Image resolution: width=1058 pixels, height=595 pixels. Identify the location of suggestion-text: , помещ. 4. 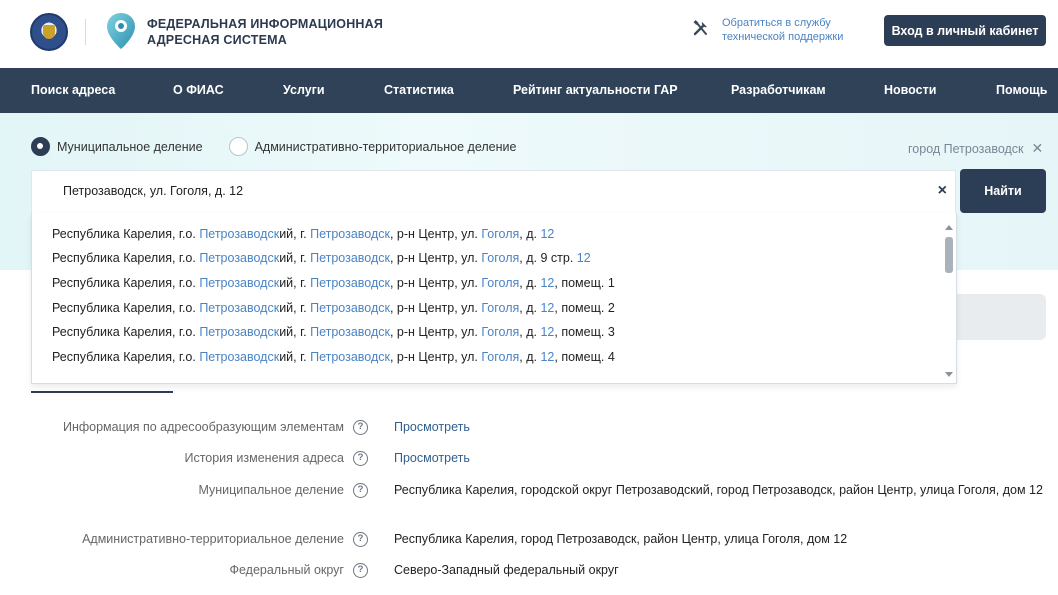
(584, 357).